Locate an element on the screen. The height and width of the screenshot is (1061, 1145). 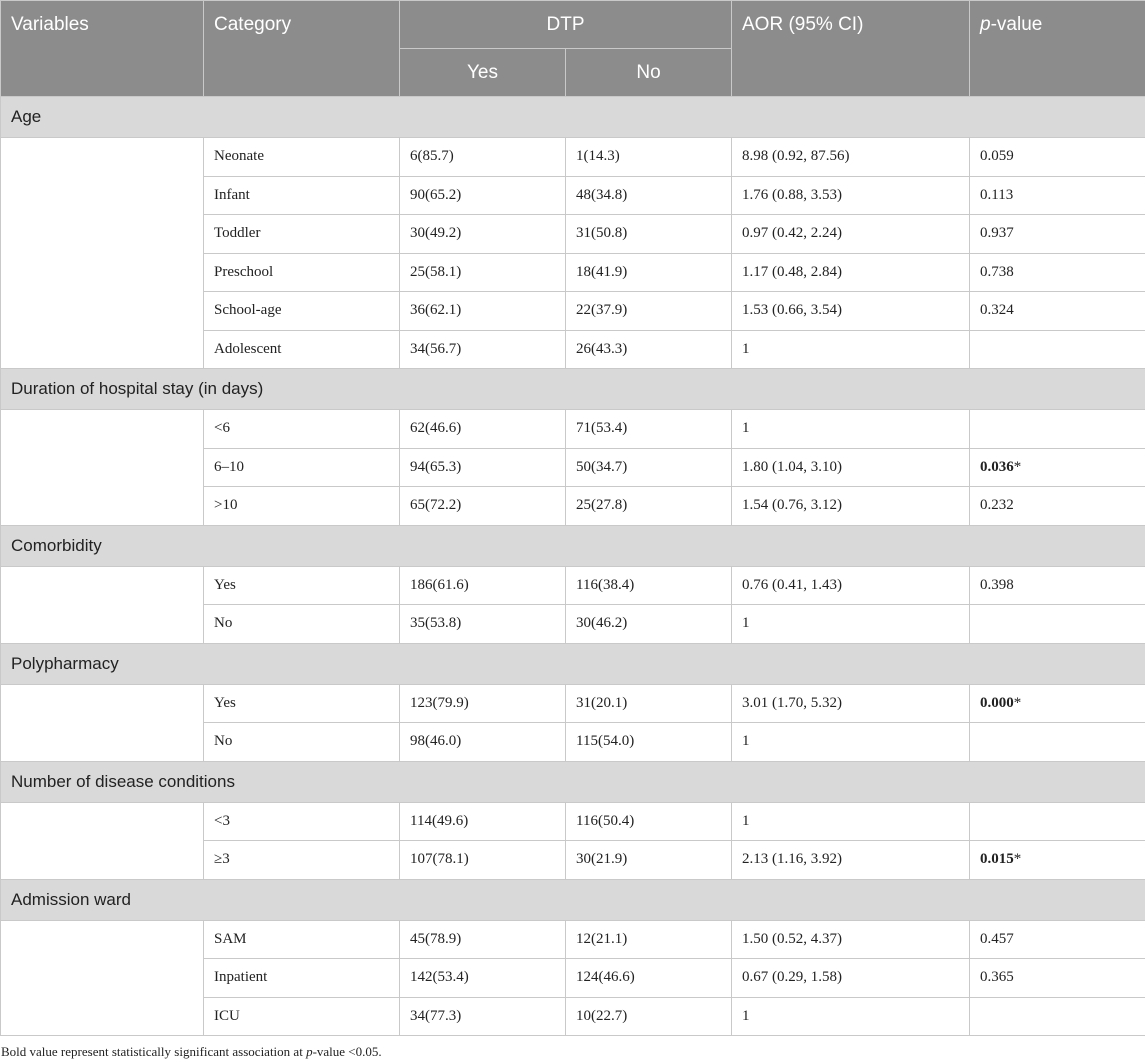
section-title: Polypharmacy is located at coordinates (572, 663).